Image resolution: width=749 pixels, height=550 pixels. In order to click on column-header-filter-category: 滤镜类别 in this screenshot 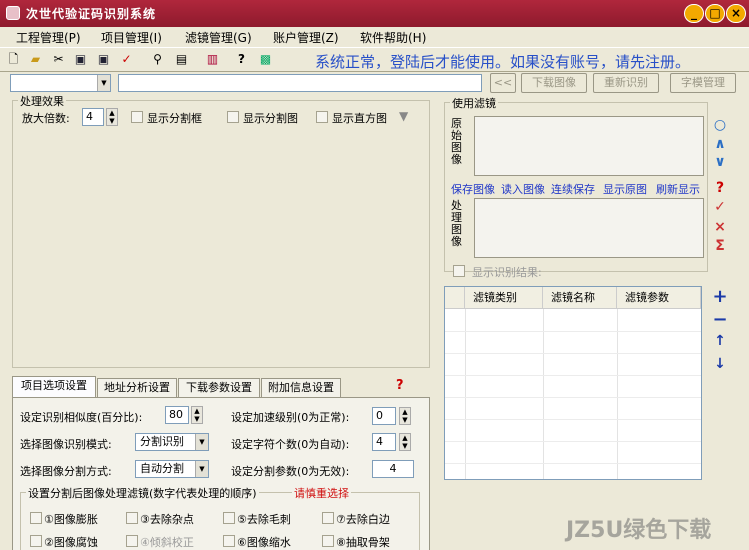, I will do `click(504, 298)`.